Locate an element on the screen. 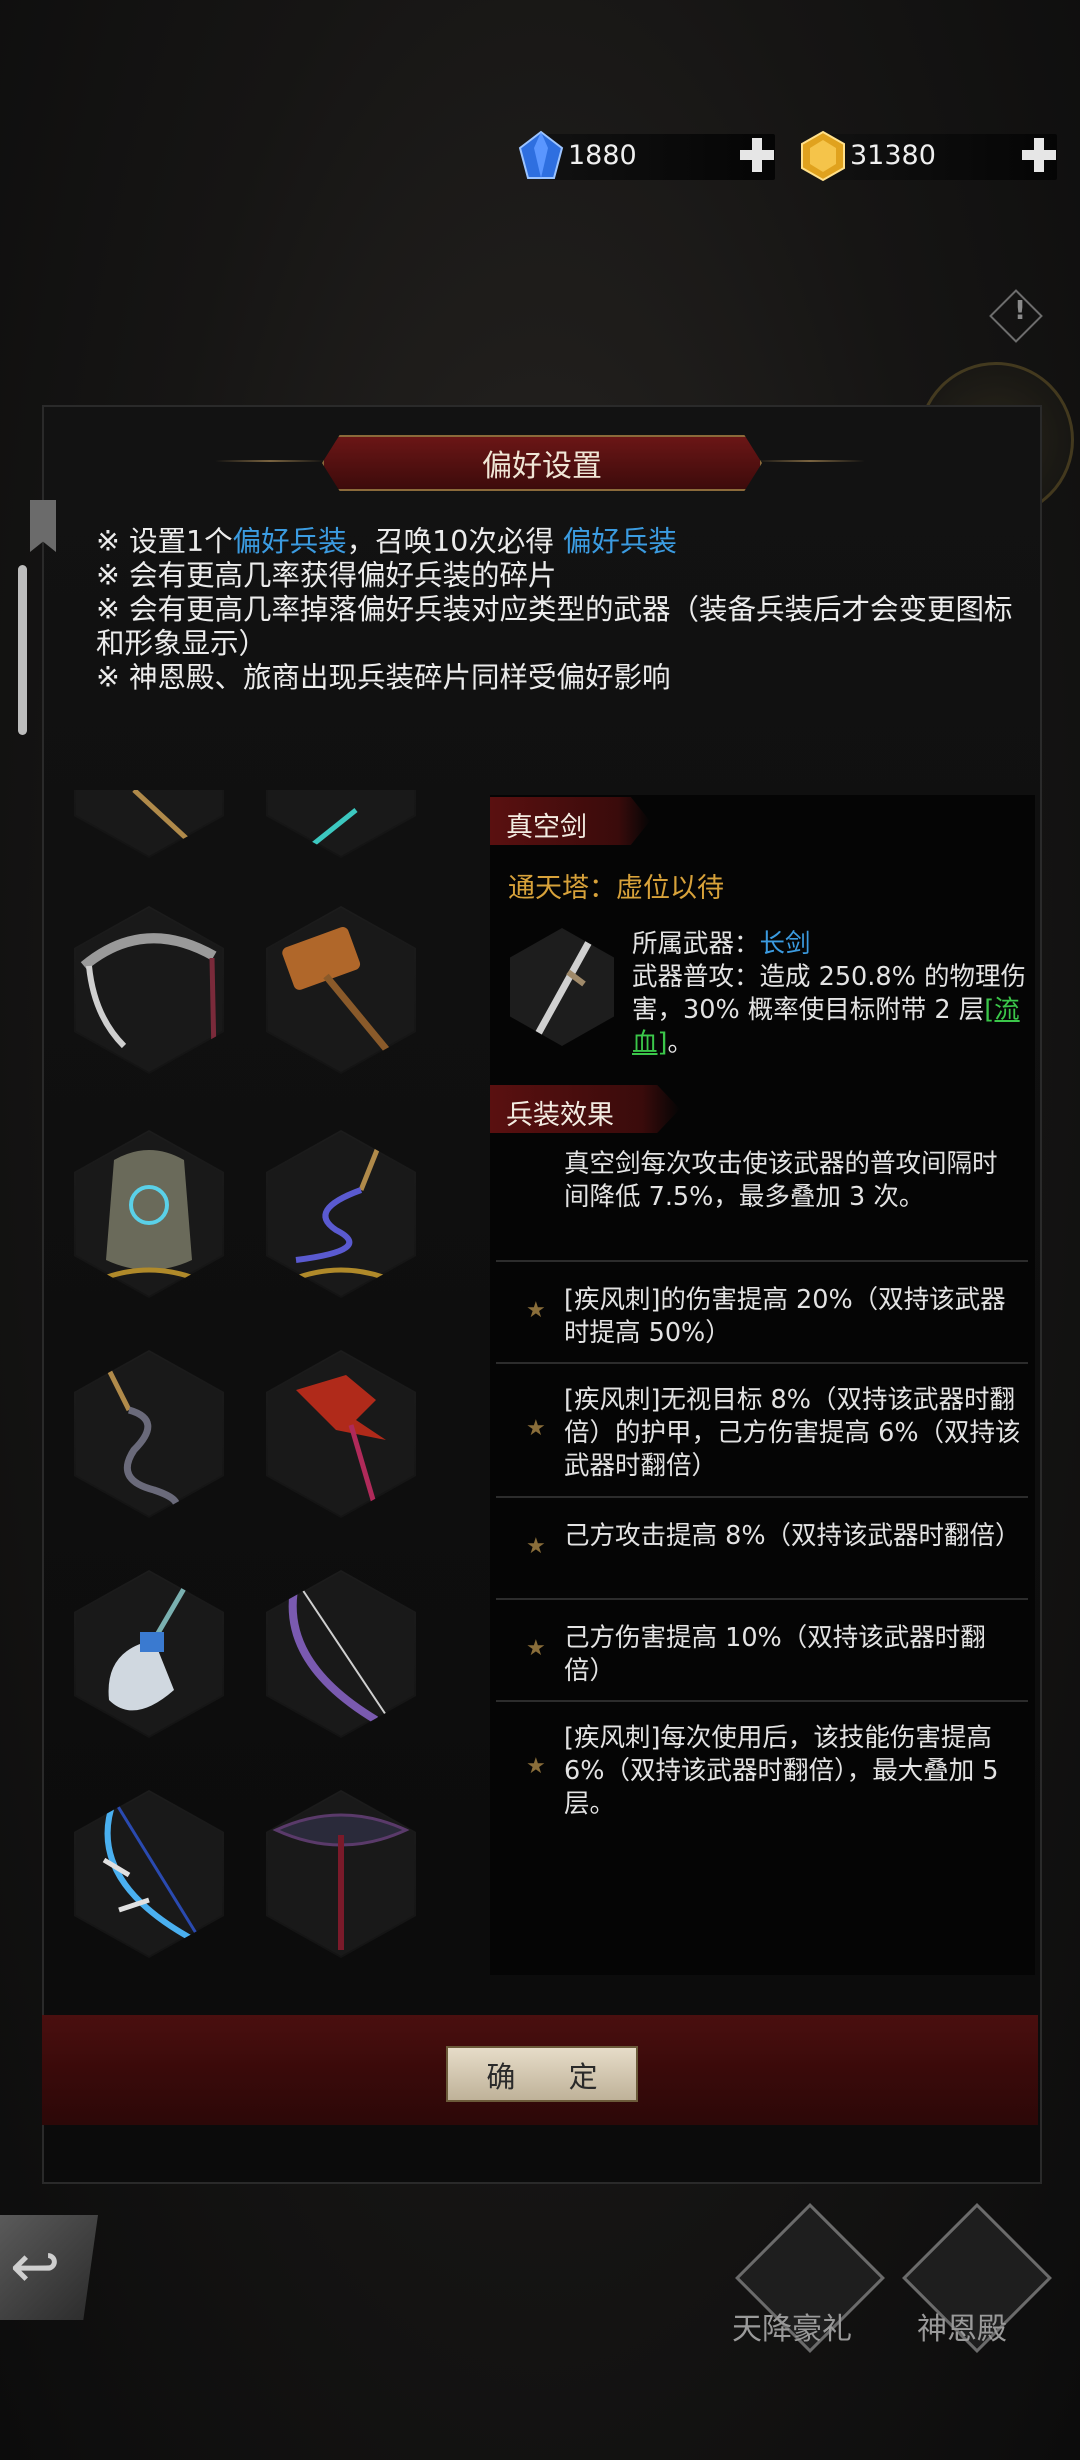 The width and height of the screenshot is (1080, 2460). dragon-staff-icon is located at coordinates (341, 1443).